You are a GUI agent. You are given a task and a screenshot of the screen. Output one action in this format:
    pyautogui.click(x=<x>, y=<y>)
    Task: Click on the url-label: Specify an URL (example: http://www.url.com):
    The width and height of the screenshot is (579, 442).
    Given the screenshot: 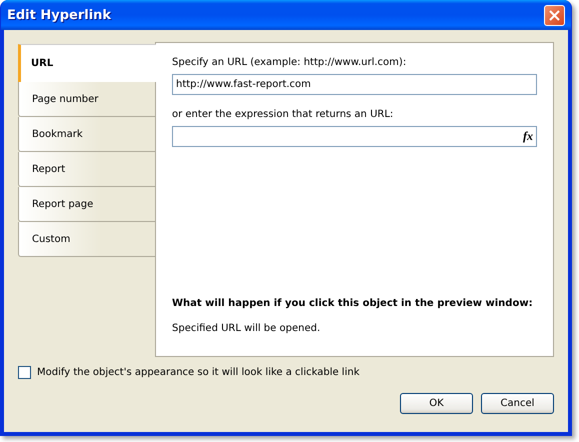 What is the action you would take?
    pyautogui.click(x=290, y=62)
    